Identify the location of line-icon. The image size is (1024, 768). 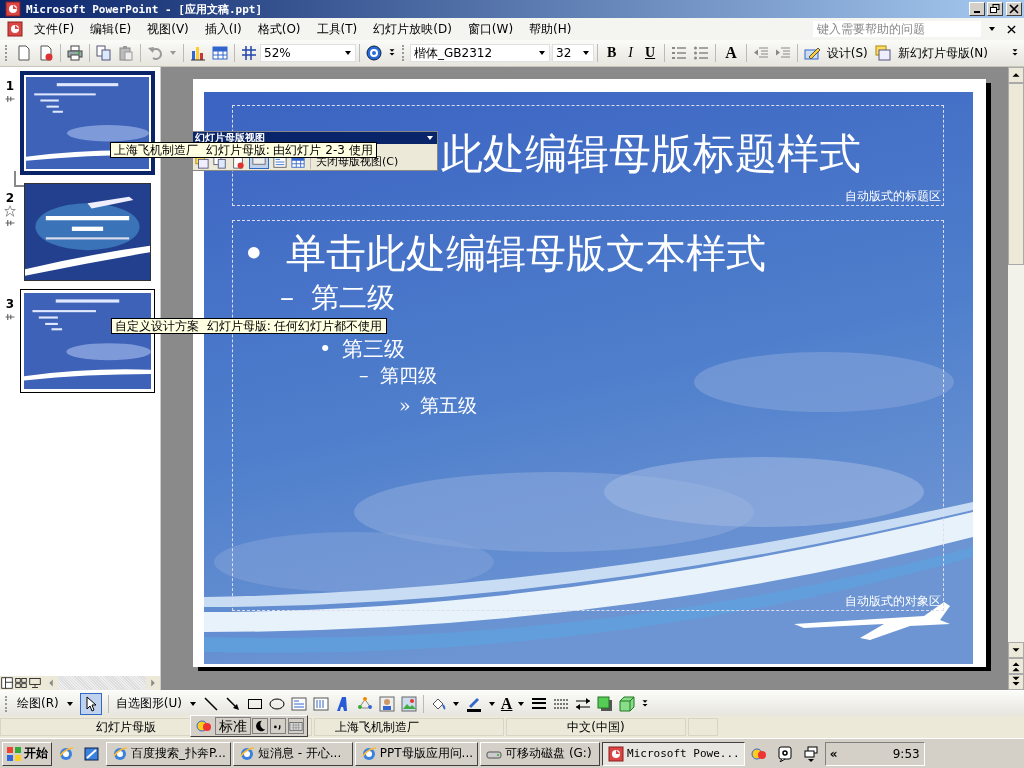
(210, 703).